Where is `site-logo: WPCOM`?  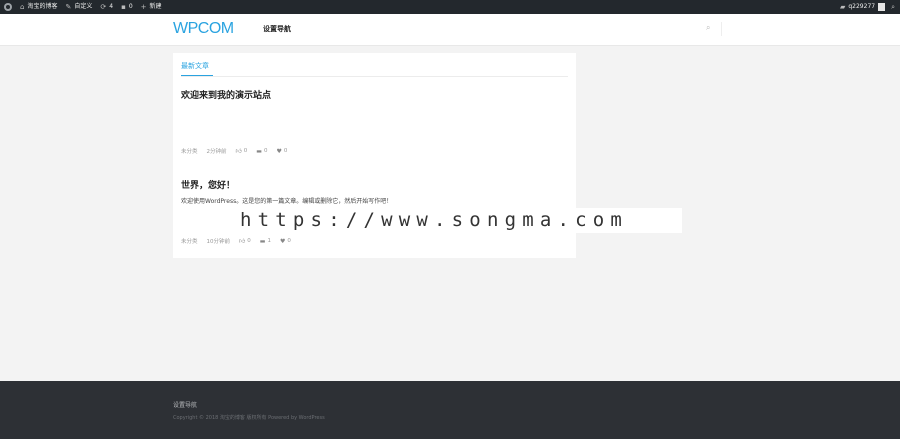 site-logo: WPCOM is located at coordinates (203, 29).